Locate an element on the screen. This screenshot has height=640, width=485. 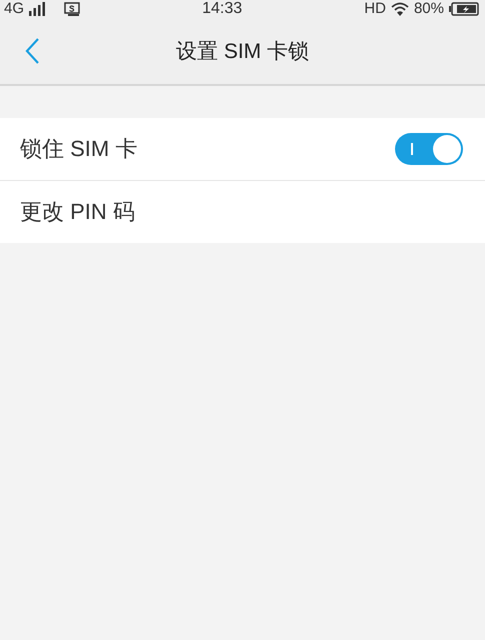
toggle-switch is located at coordinates (429, 149).